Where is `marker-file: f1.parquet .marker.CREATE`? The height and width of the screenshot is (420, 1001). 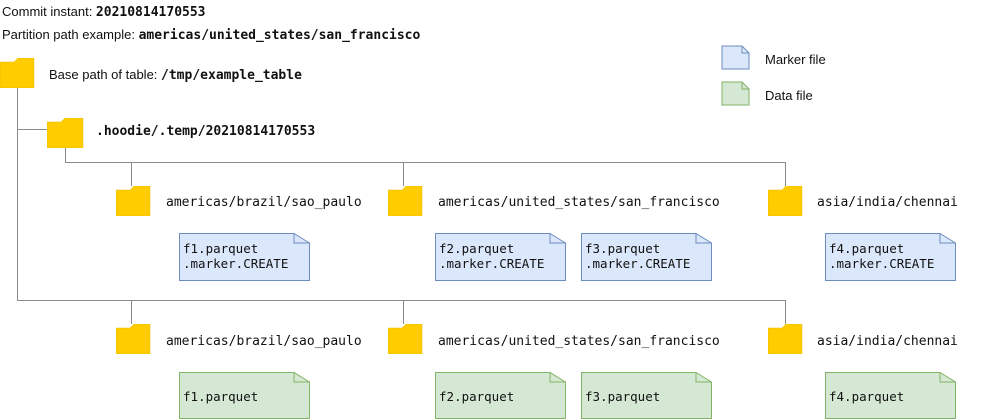 marker-file: f1.parquet .marker.CREATE is located at coordinates (244, 257).